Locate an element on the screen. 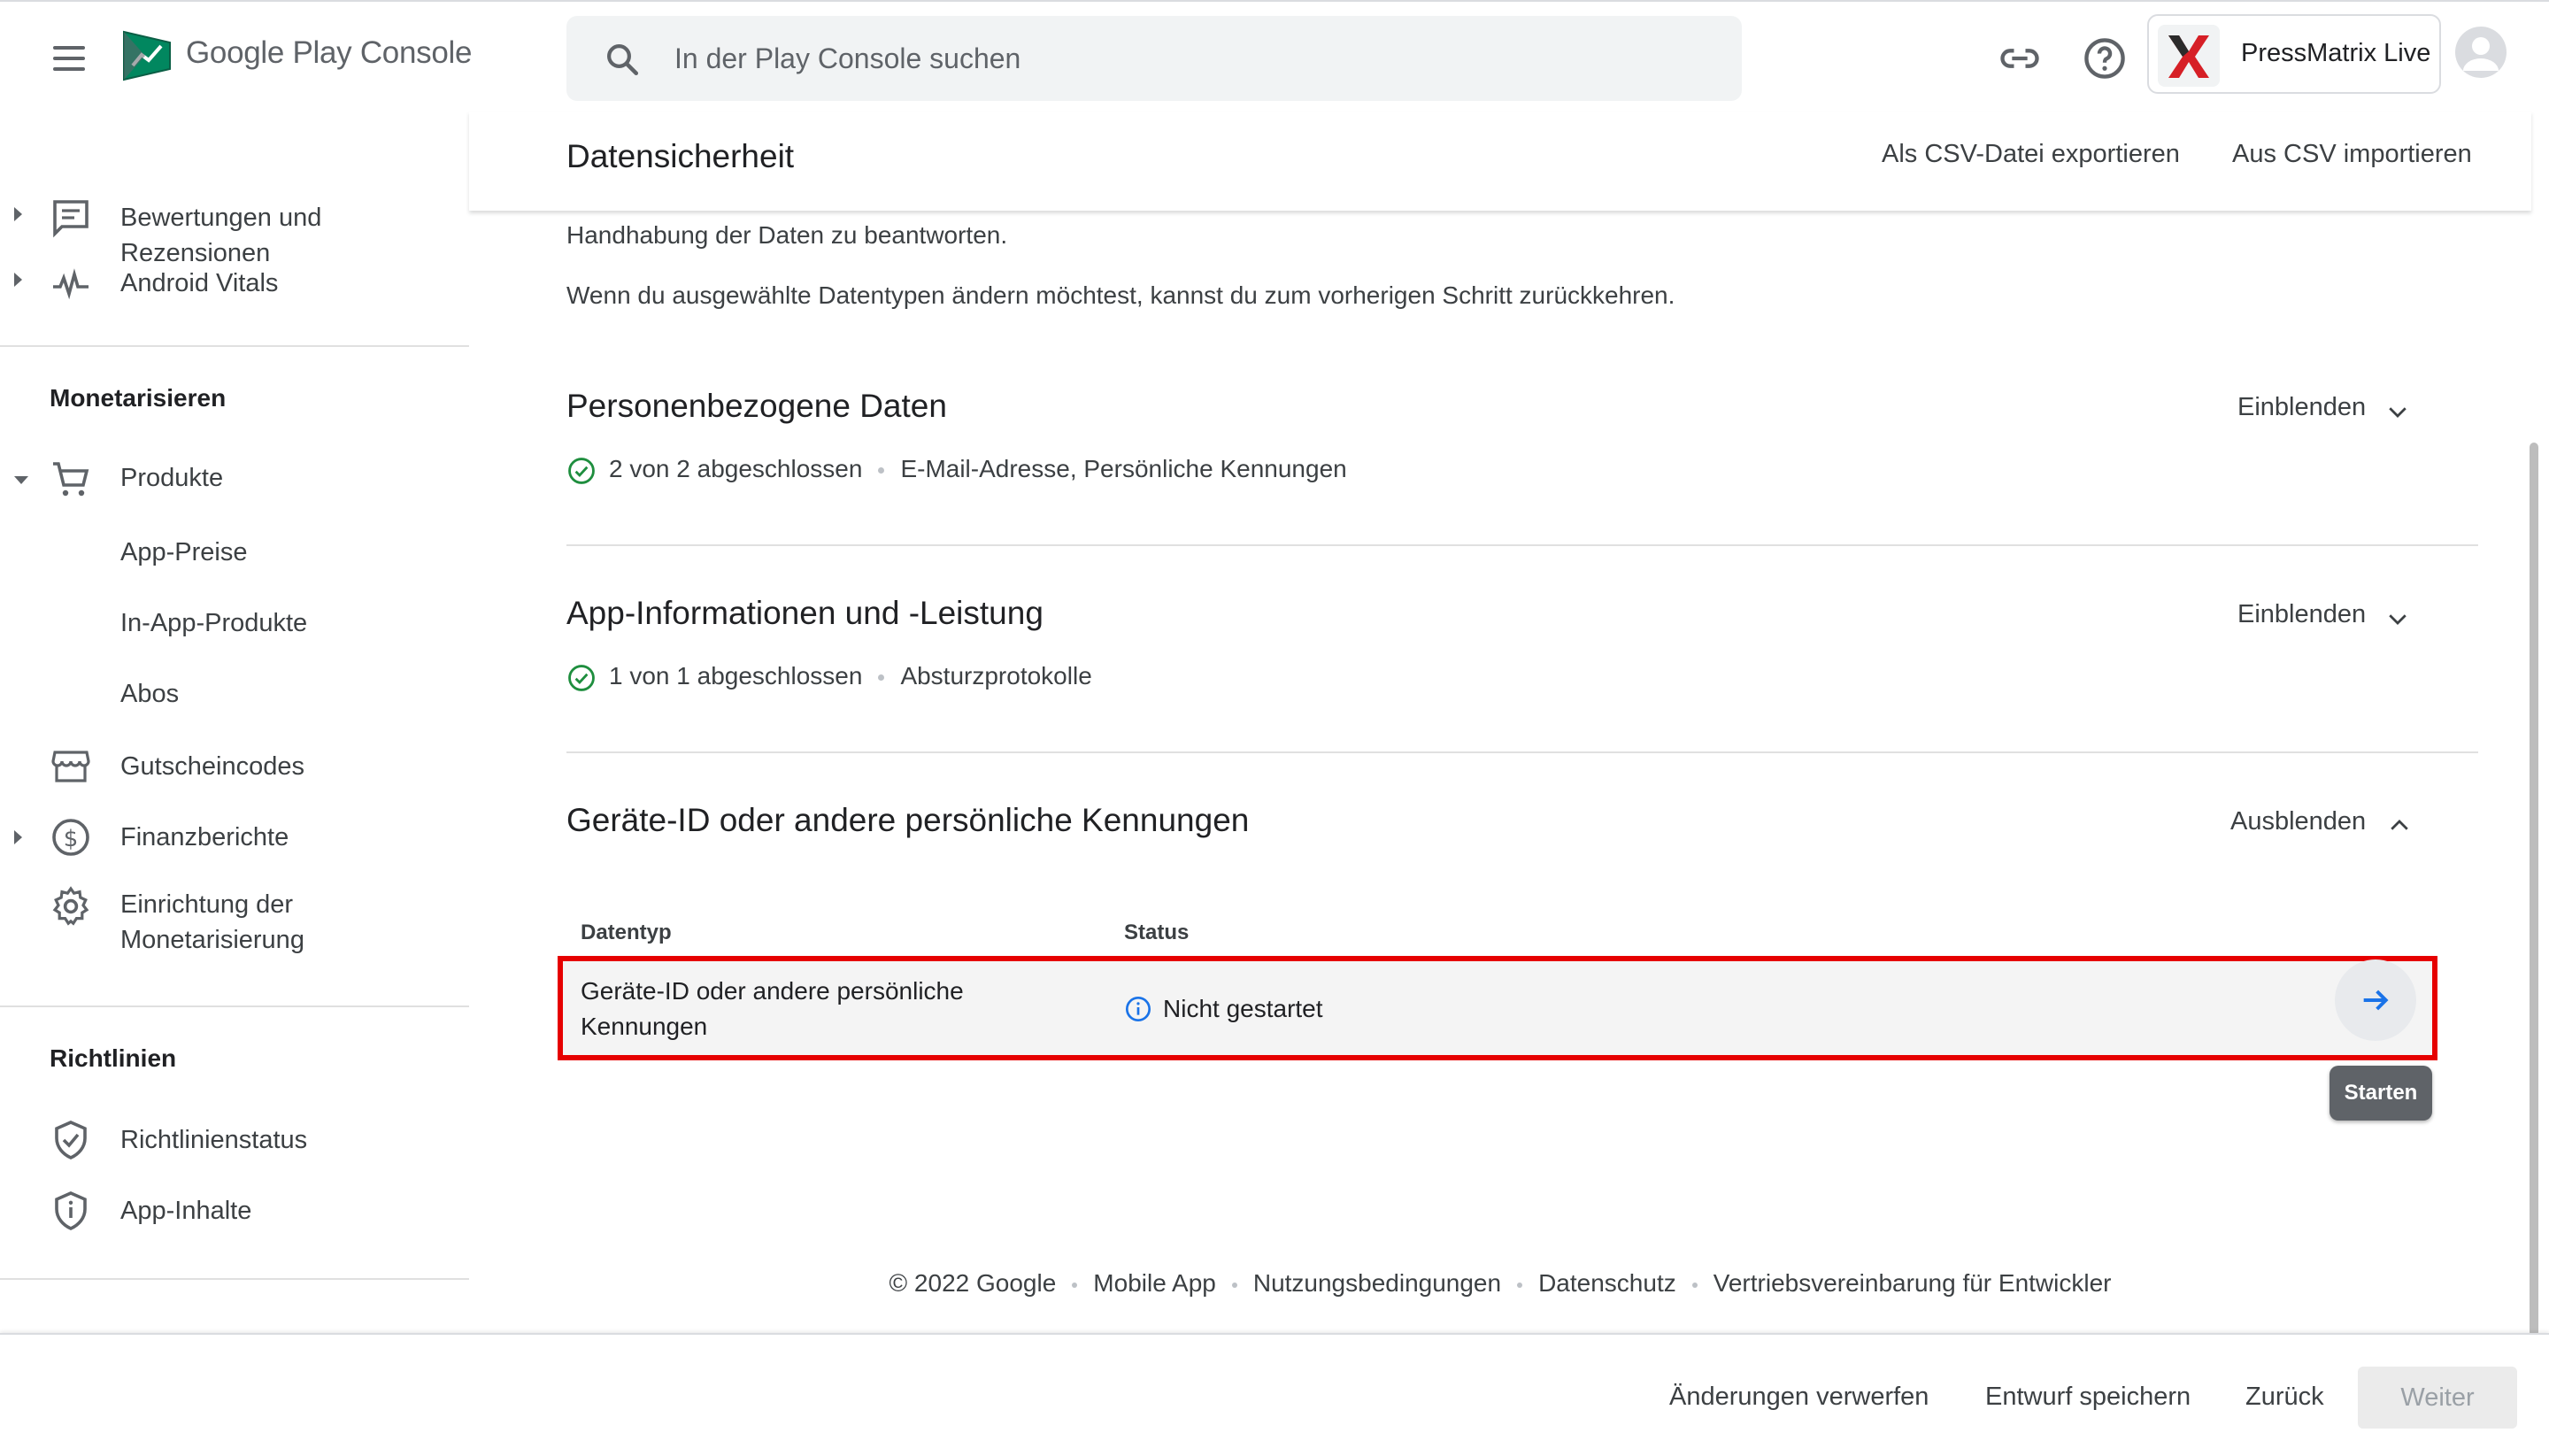 The image size is (2549, 1456). sidebar-item-label: Bewertungen und Rezensionen is located at coordinates (221, 235).